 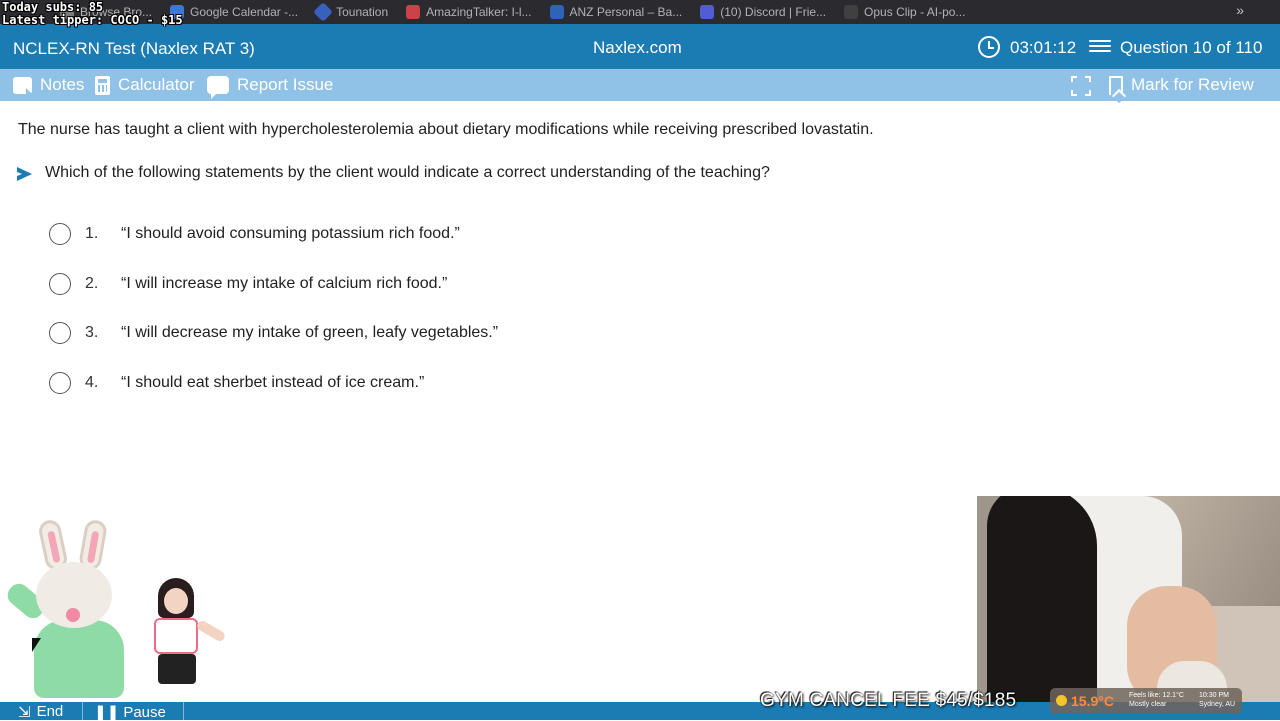 I want to click on bookmark-item: Tounation, so click(x=350, y=12).